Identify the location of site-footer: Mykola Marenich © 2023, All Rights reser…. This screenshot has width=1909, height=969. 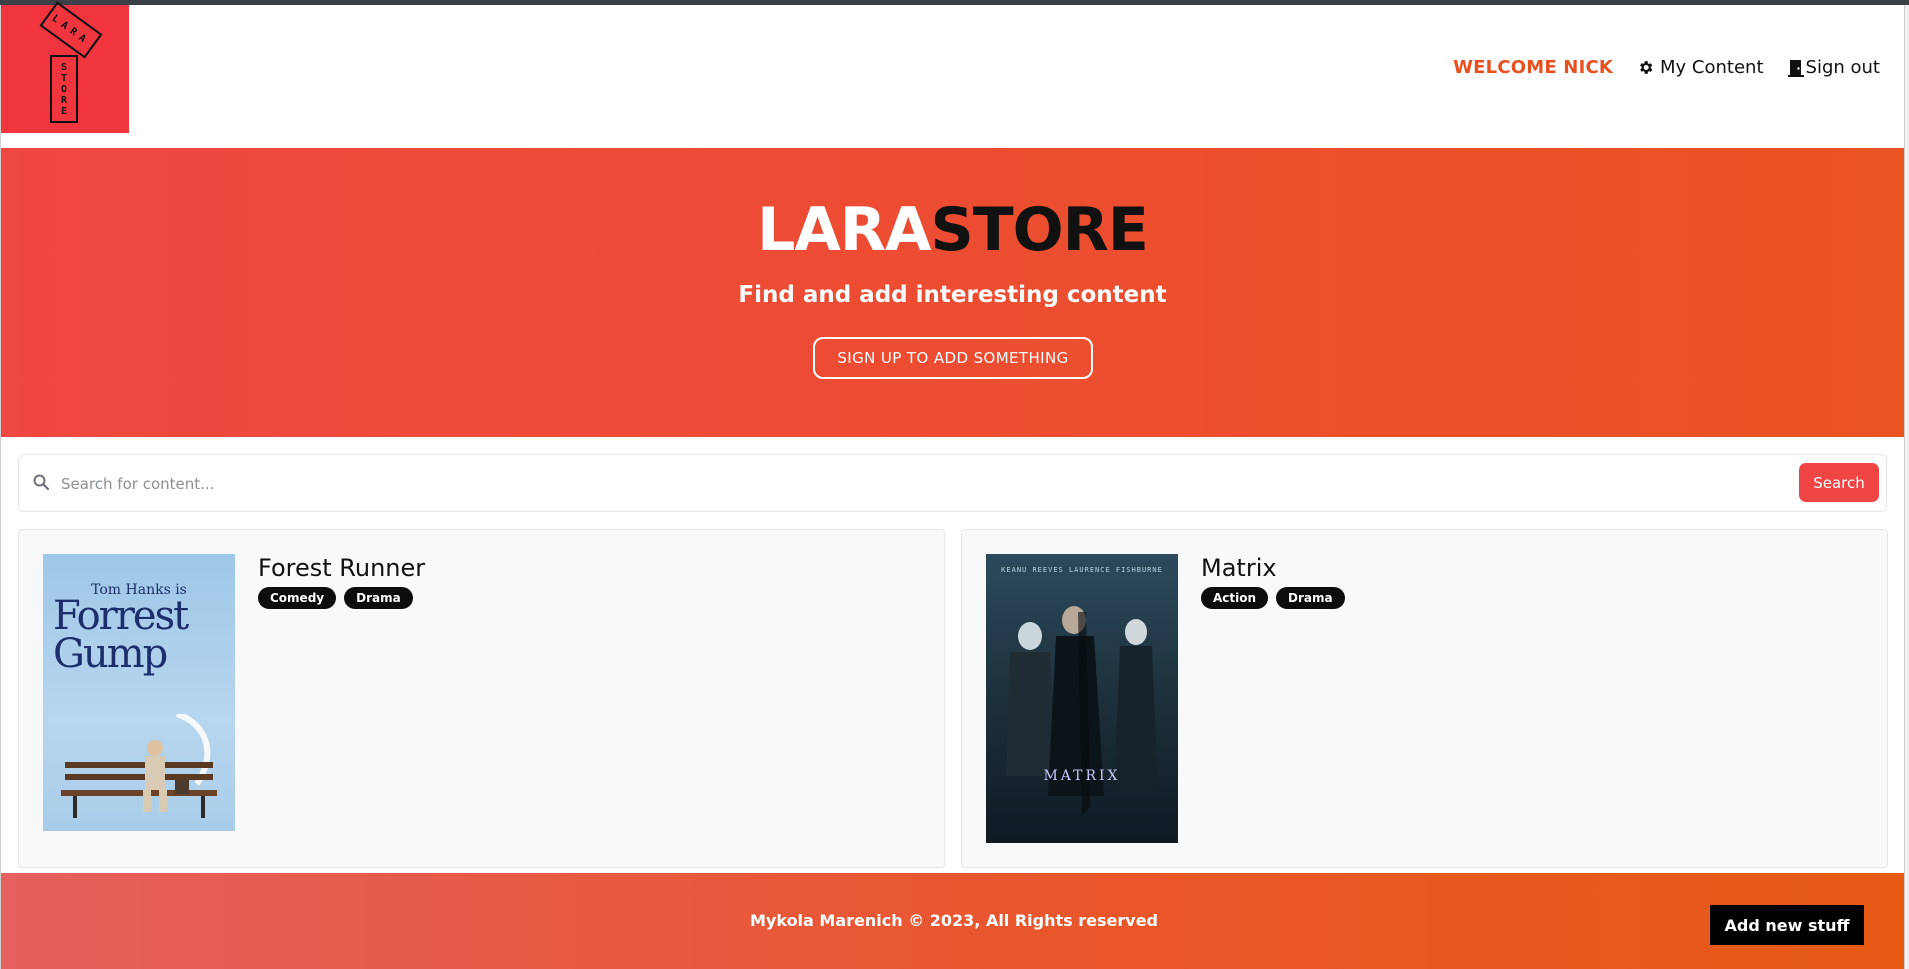
(952, 921).